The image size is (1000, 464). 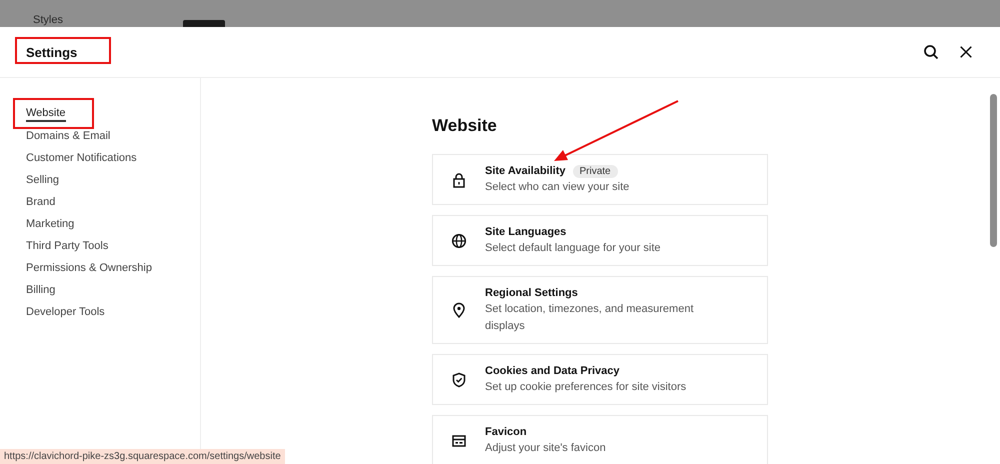 I want to click on sidebar-item: Website, so click(x=46, y=114).